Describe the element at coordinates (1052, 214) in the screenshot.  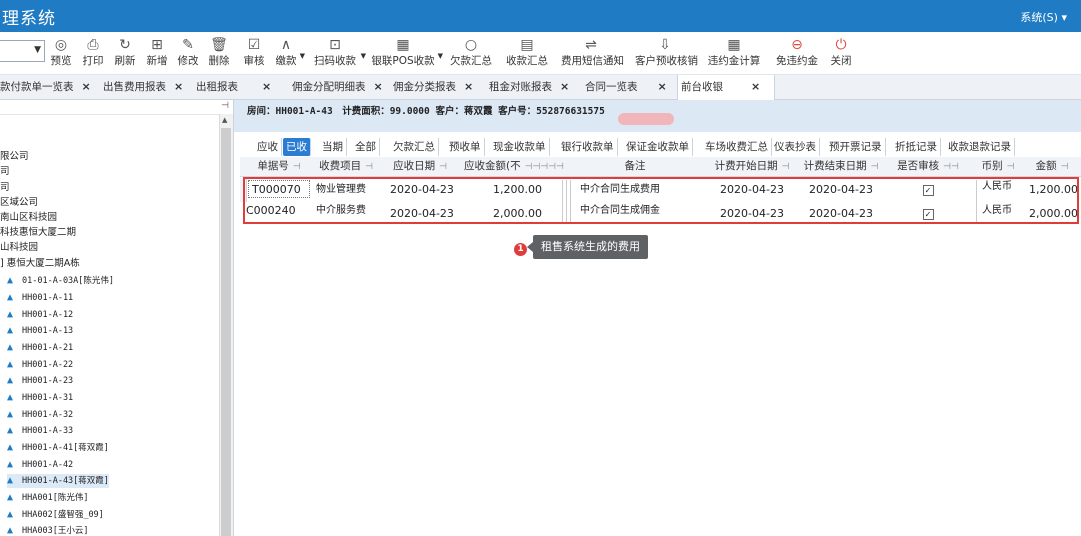
I see `cell-total: 2,000.00` at that location.